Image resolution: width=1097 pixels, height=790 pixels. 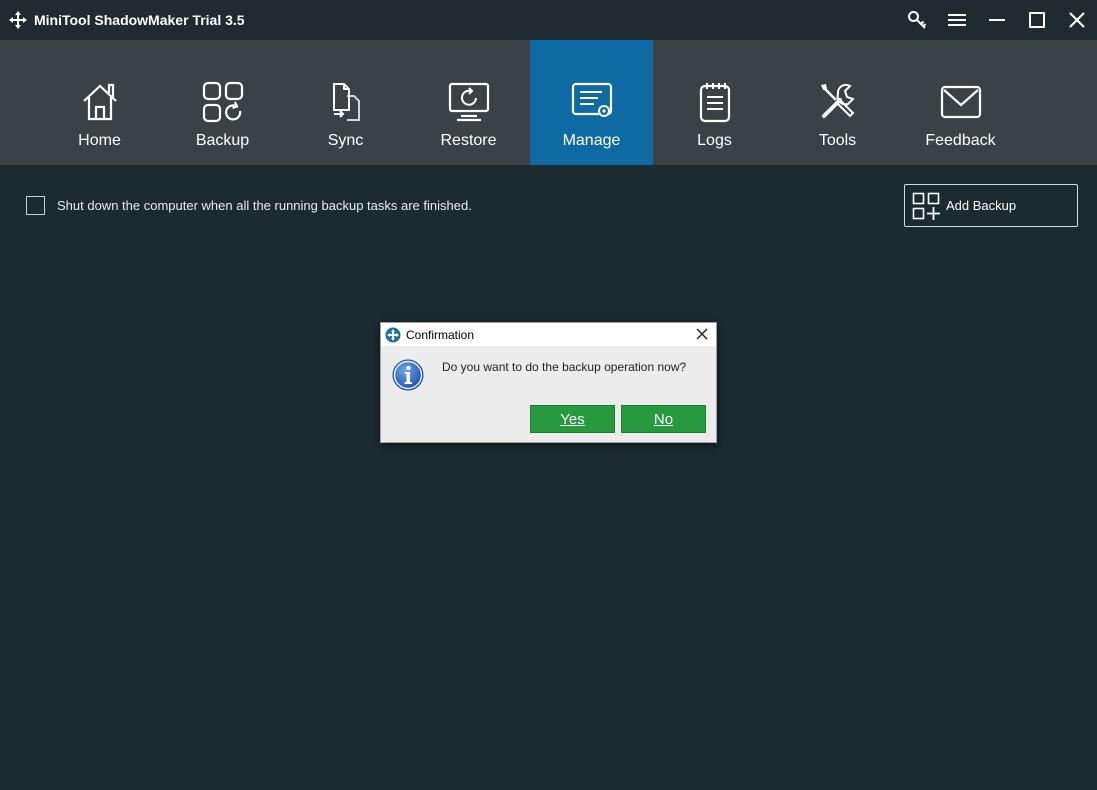 What do you see at coordinates (548, 334) in the screenshot?
I see `dialog-title-bar: Confirmation` at bounding box center [548, 334].